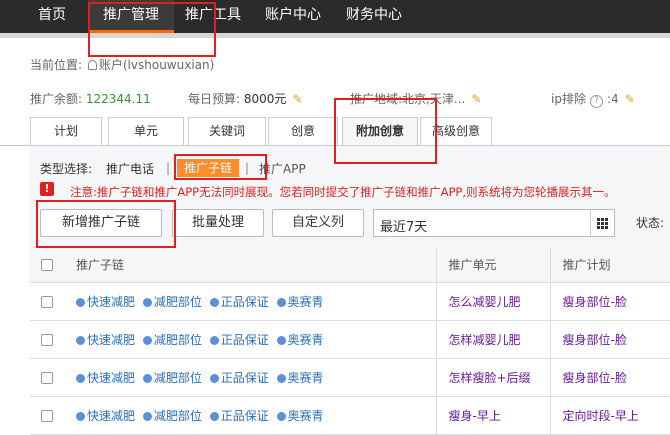 The height and width of the screenshot is (435, 670). What do you see at coordinates (282, 169) in the screenshot?
I see `type-option-app: 推广APP` at bounding box center [282, 169].